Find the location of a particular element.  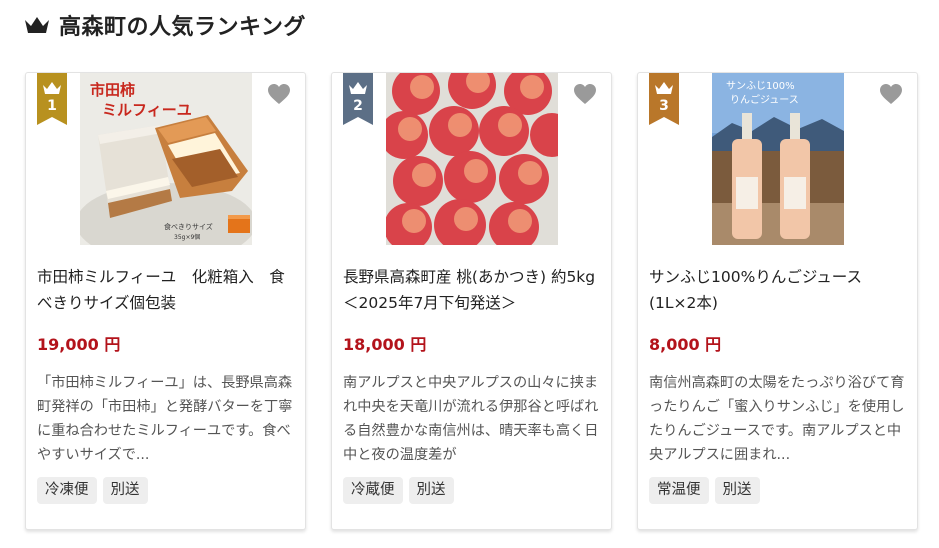

section-header: 高森町の人気ランキング is located at coordinates (165, 25).